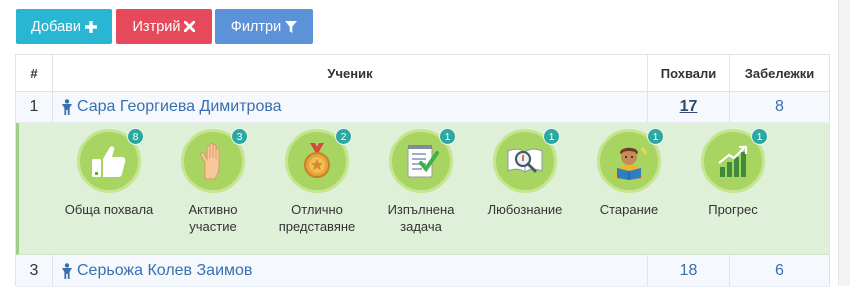 This screenshot has height=287, width=850. I want to click on badge-label: Прогрес, so click(733, 209).